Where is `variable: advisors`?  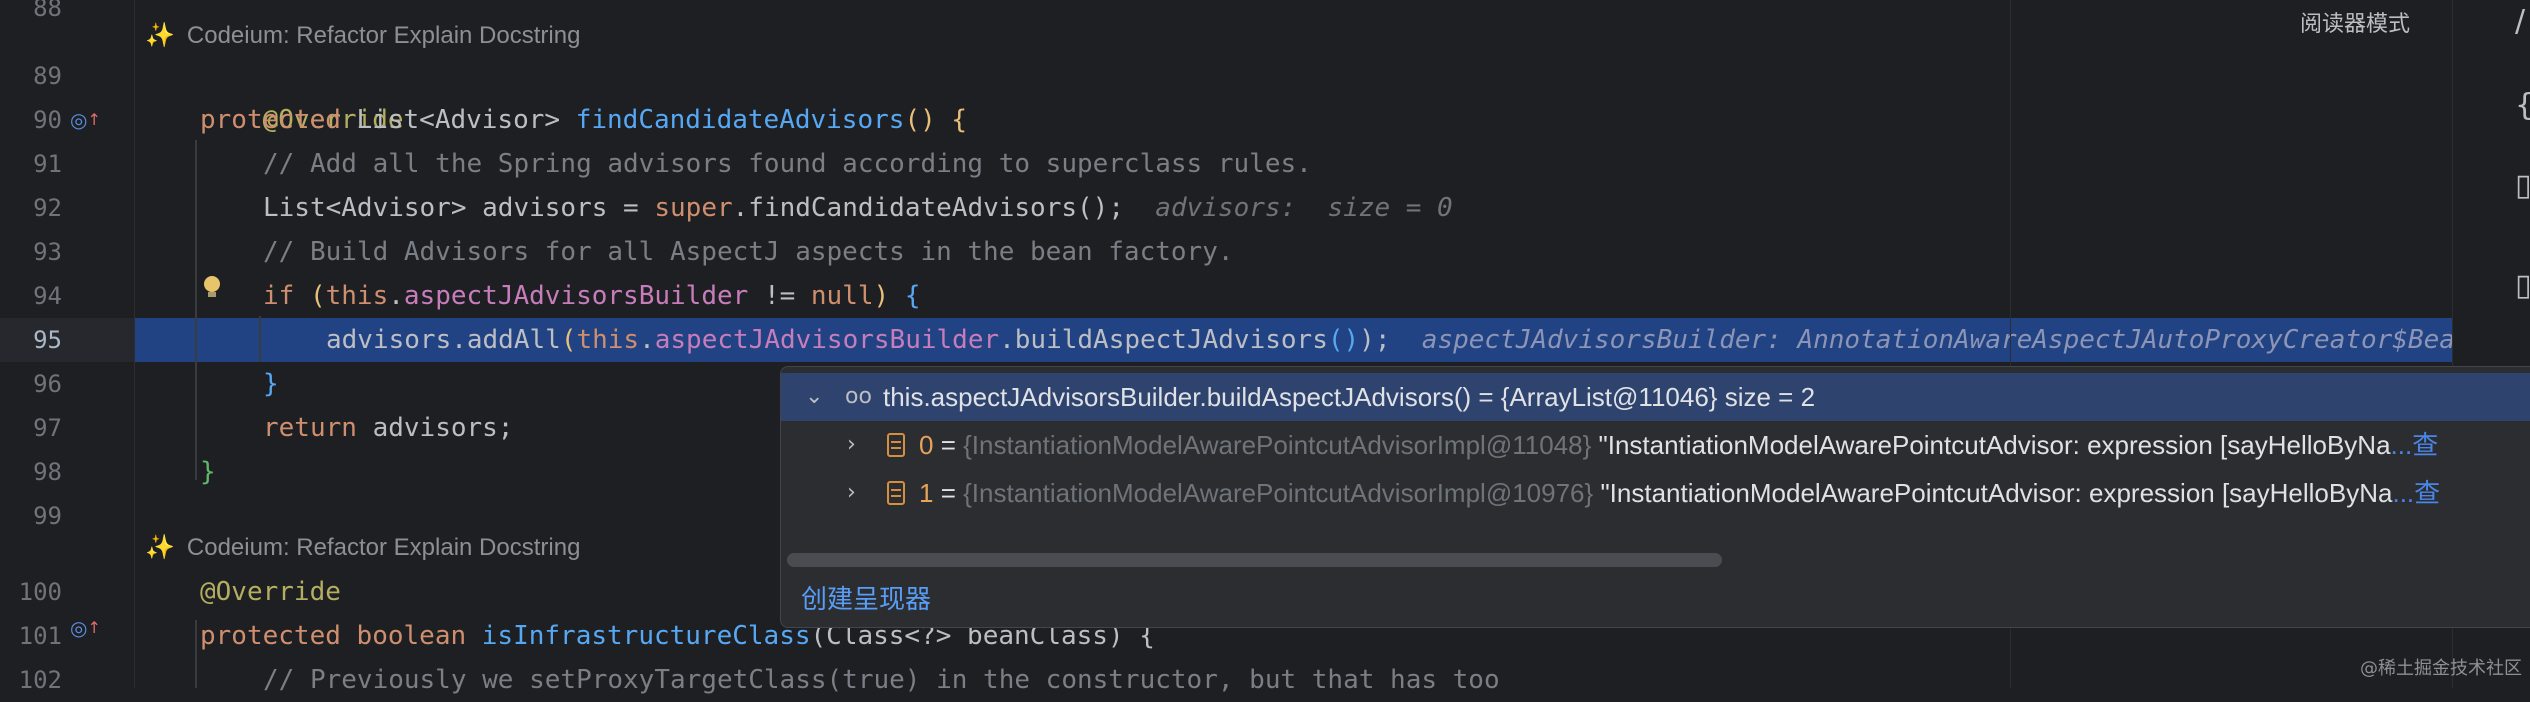
variable: advisors is located at coordinates (545, 208).